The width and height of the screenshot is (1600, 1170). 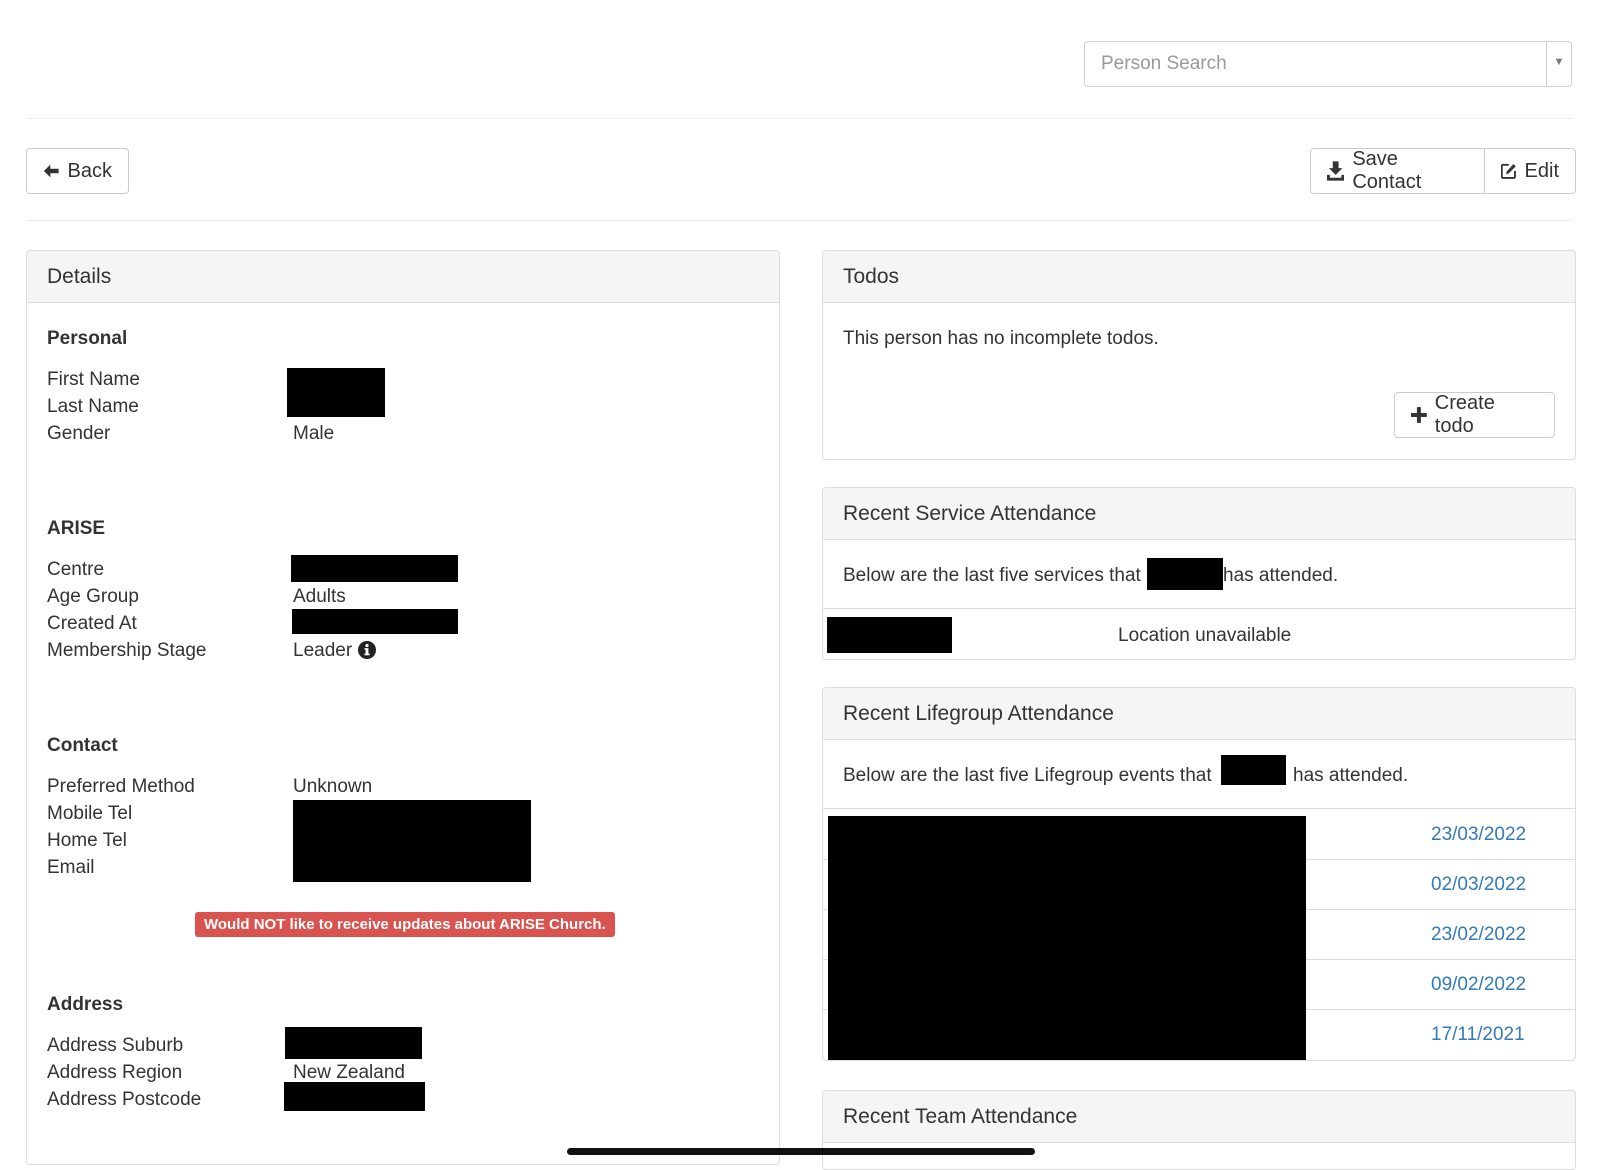 I want to click on mobile-tel-label: Mobile Tel, so click(x=90, y=813).